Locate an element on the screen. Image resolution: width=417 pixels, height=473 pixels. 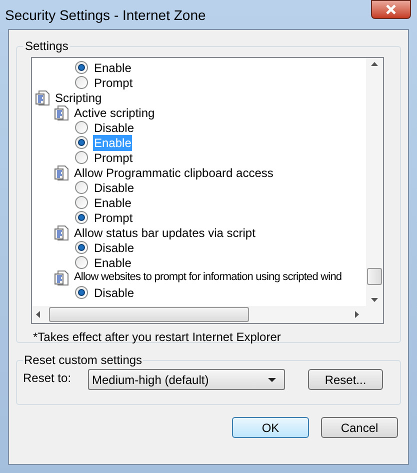
cancel-button: Cancel is located at coordinates (359, 427).